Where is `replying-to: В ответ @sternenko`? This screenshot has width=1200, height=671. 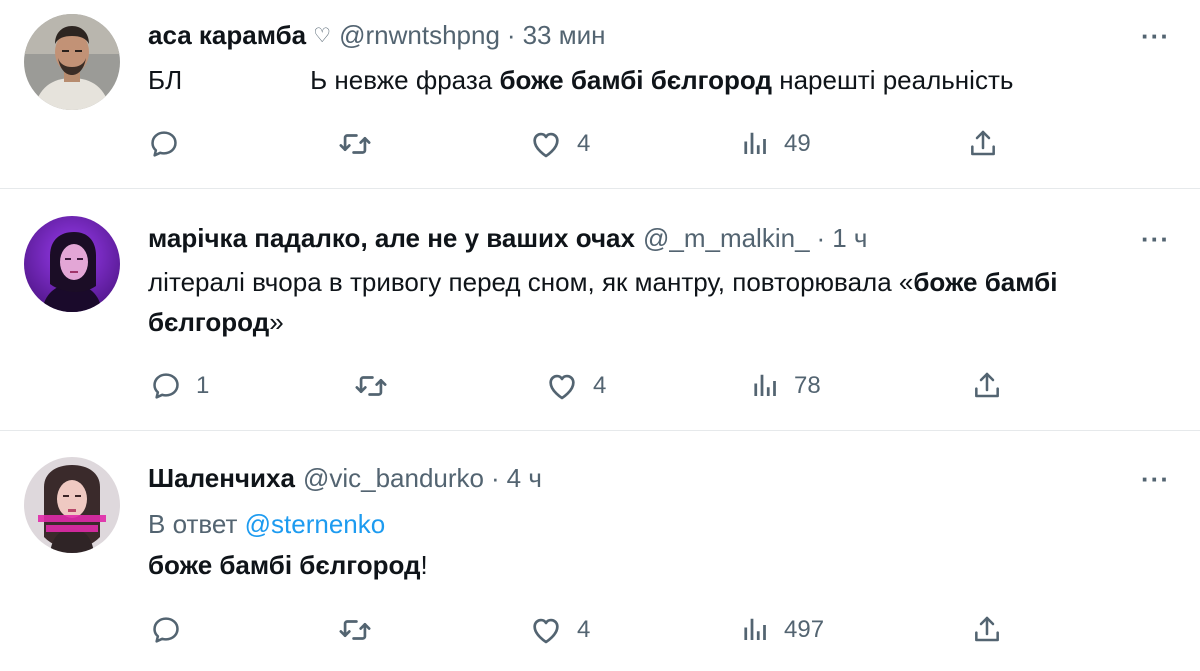
replying-to: В ответ @sternenko is located at coordinates (266, 524).